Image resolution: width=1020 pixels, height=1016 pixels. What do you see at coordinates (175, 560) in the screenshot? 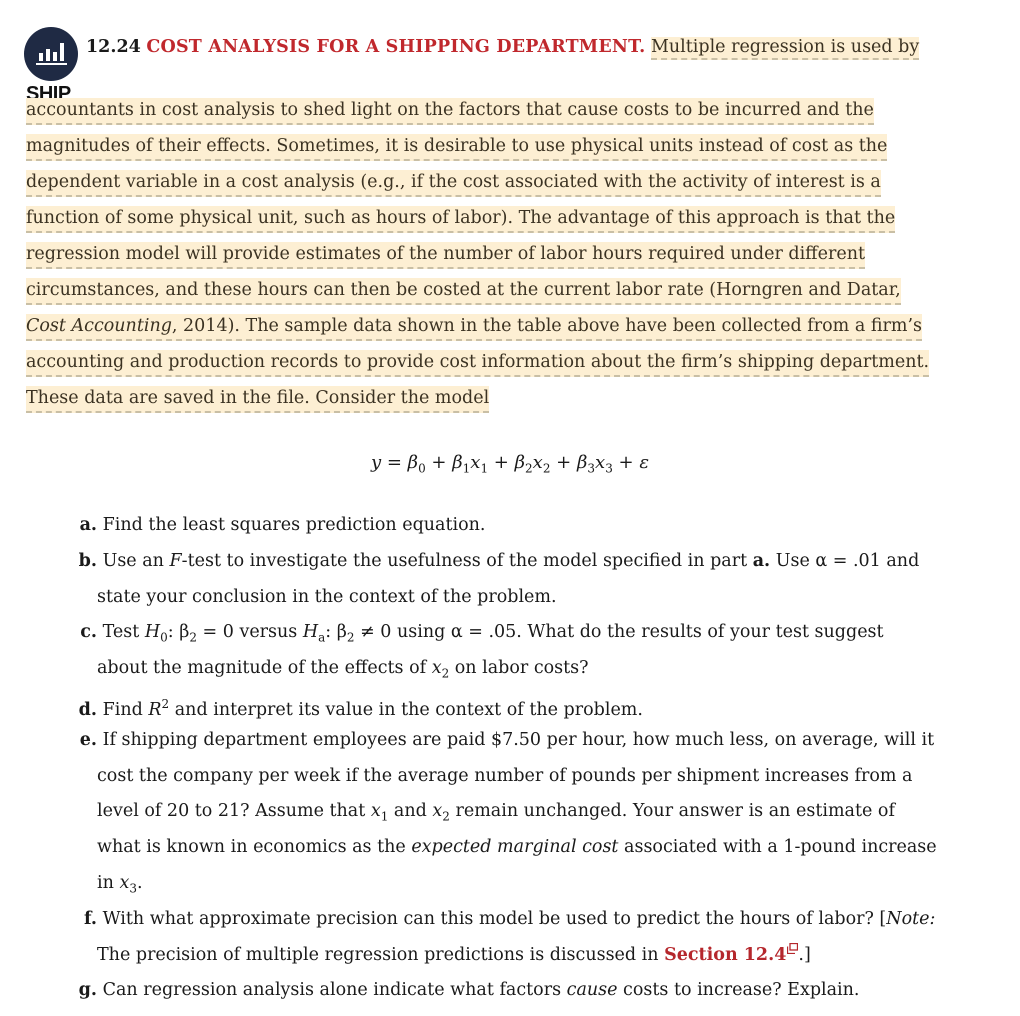
I see `part-text: F` at bounding box center [175, 560].